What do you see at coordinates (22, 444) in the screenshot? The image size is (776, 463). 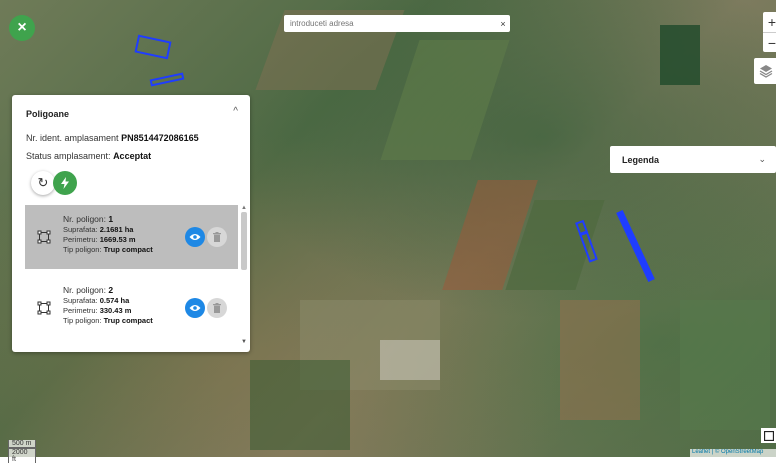 I see `scale-metric: 500 m` at bounding box center [22, 444].